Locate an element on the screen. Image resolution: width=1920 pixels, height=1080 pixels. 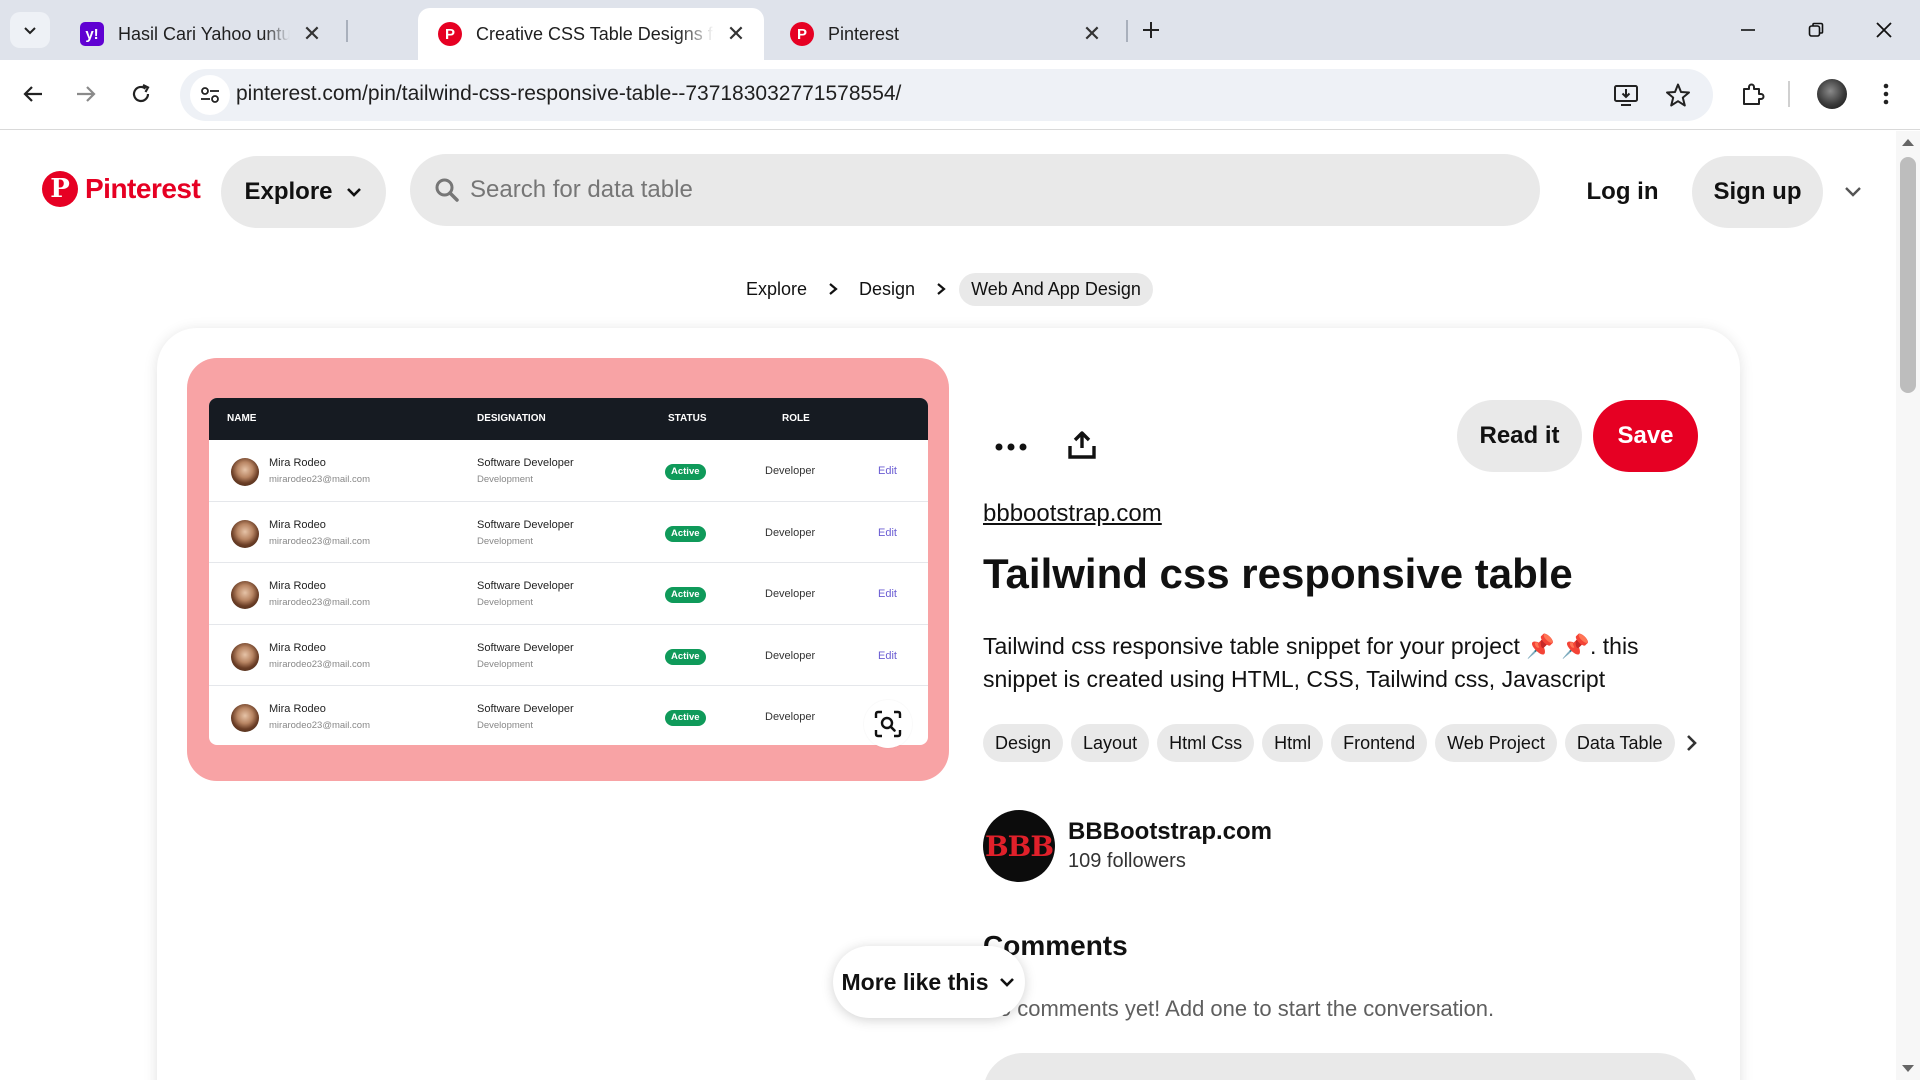
source-link: bbbootstrap.com is located at coordinates (1072, 514).